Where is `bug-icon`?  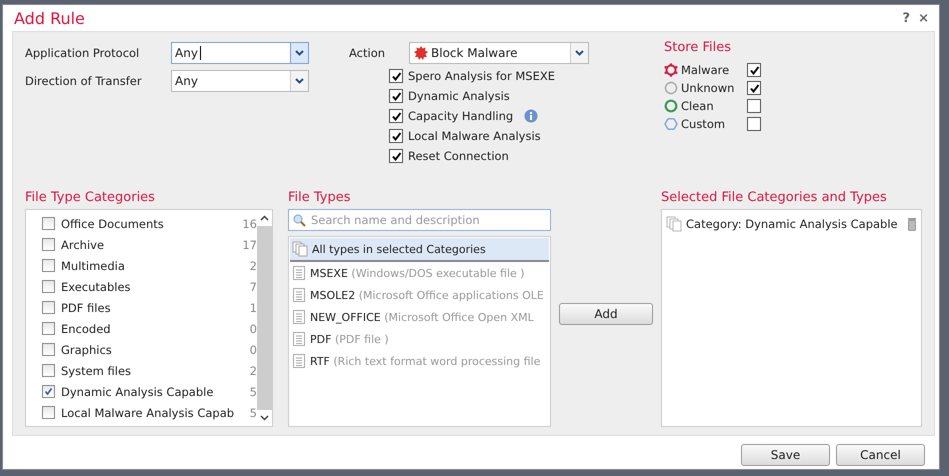 bug-icon is located at coordinates (421, 53).